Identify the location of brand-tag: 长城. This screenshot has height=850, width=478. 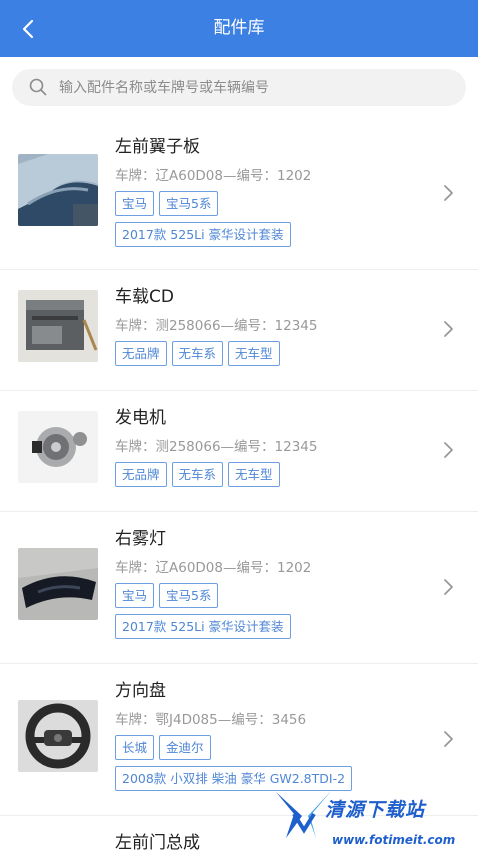
(135, 747).